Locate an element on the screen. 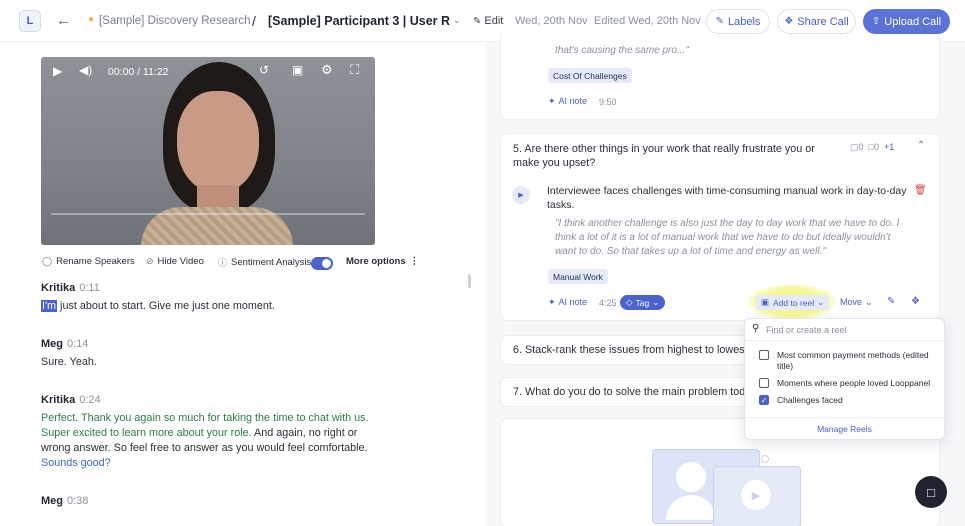 This screenshot has width=965, height=526. app-logo: L is located at coordinates (30, 21).